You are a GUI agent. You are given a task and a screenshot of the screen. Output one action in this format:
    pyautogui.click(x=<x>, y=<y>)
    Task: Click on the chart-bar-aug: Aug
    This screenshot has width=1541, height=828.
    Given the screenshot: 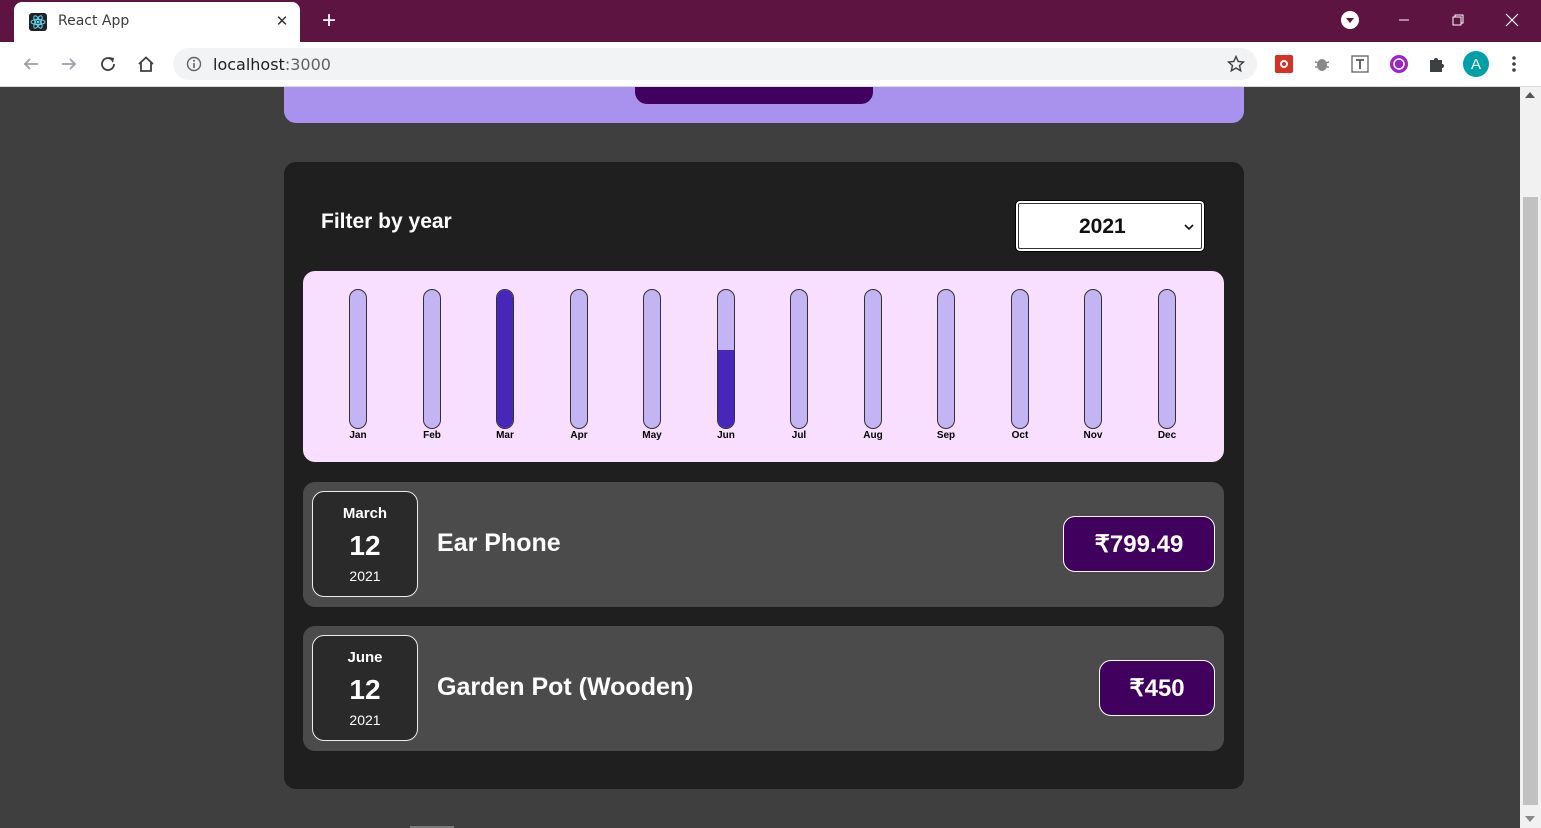 What is the action you would take?
    pyautogui.click(x=873, y=366)
    